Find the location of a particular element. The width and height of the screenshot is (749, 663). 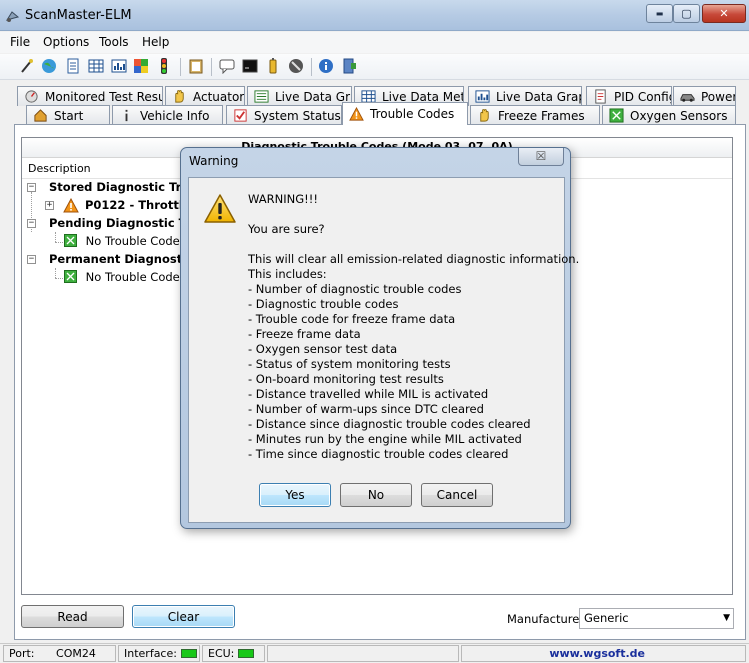

tab-label: Start is located at coordinates (69, 115).